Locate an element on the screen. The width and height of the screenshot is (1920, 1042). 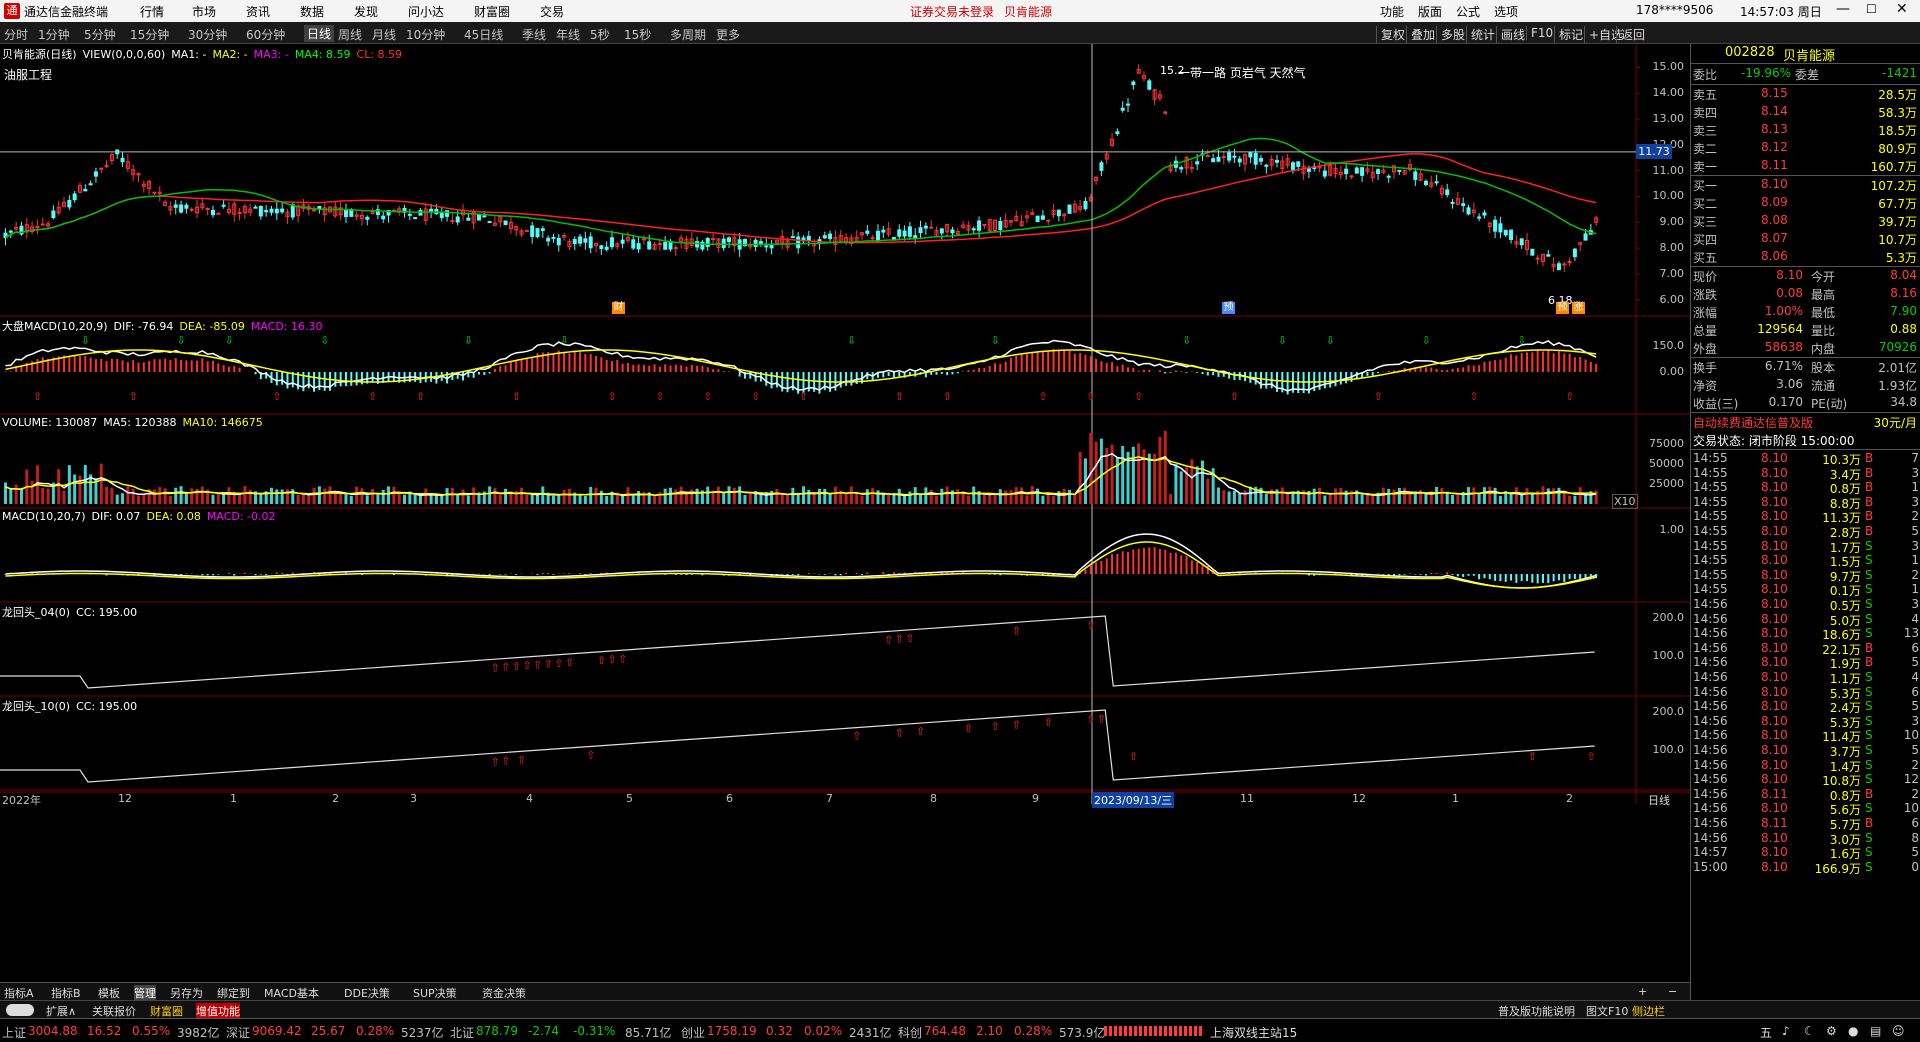
period-1: 1分钟 is located at coordinates (54, 34).